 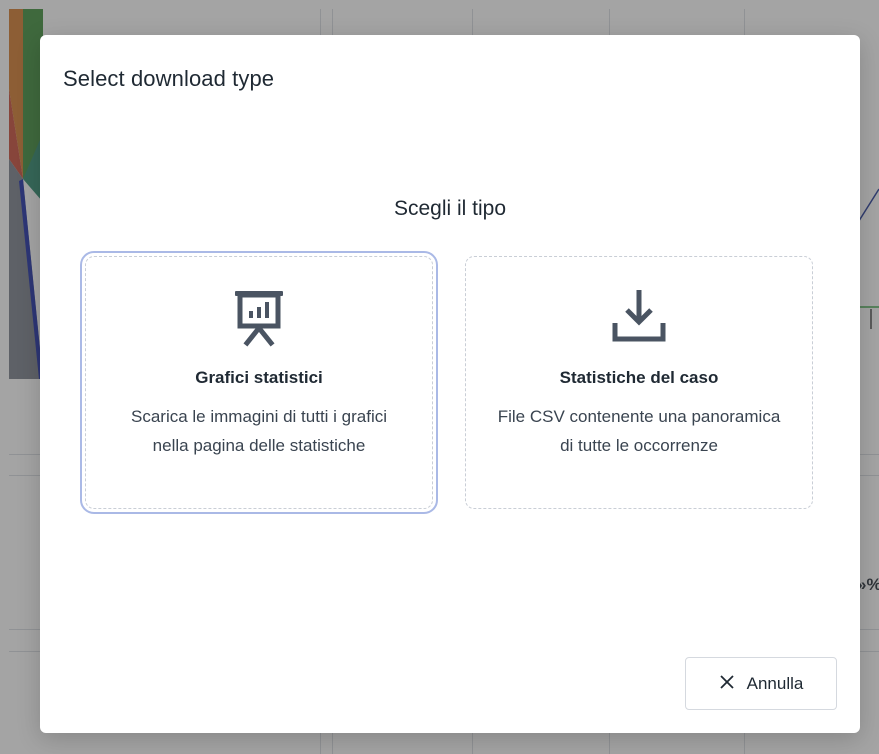 I want to click on cancel-label: Annulla, so click(x=775, y=683).